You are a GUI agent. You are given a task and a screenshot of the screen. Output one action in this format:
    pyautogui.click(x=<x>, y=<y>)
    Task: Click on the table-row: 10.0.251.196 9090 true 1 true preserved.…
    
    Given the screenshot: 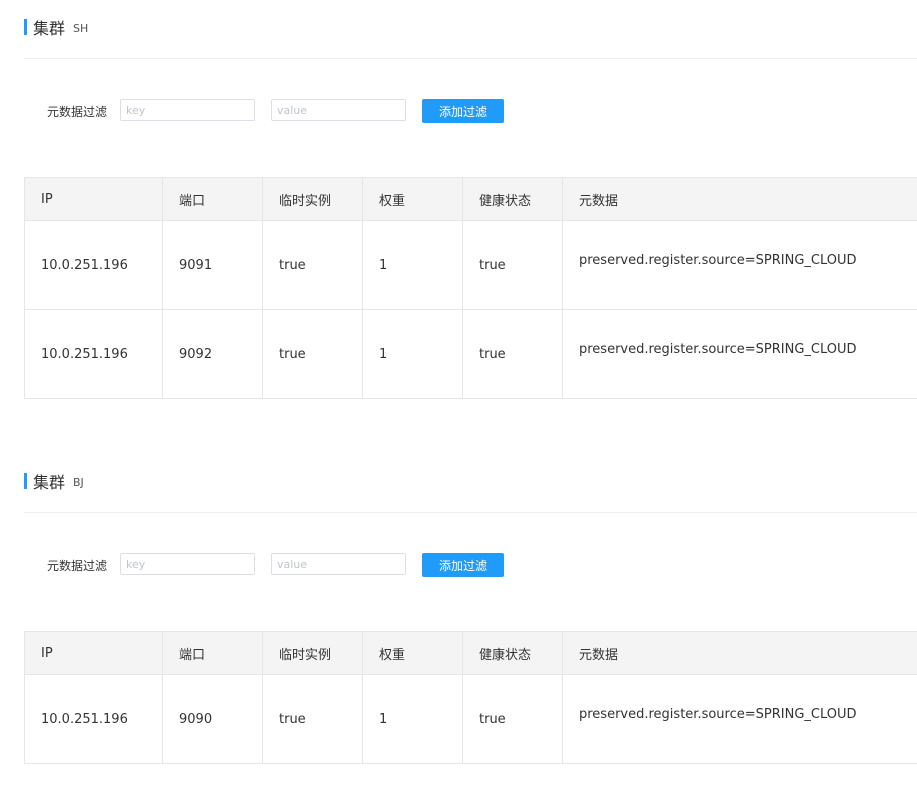 What is the action you would take?
    pyautogui.click(x=470, y=719)
    